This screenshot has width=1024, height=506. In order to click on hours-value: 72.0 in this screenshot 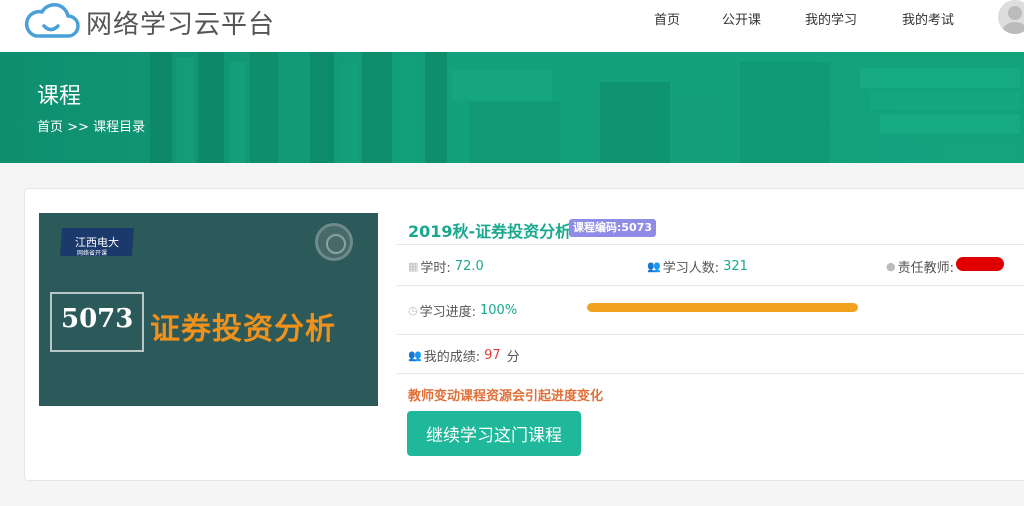, I will do `click(469, 266)`.